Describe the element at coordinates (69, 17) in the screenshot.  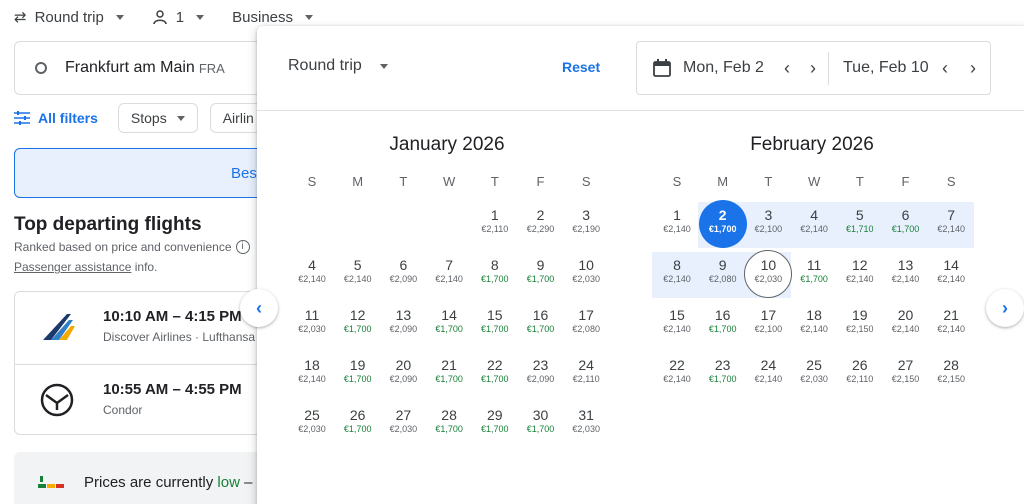
I see `trip-type-select: ⇄ Round trip` at that location.